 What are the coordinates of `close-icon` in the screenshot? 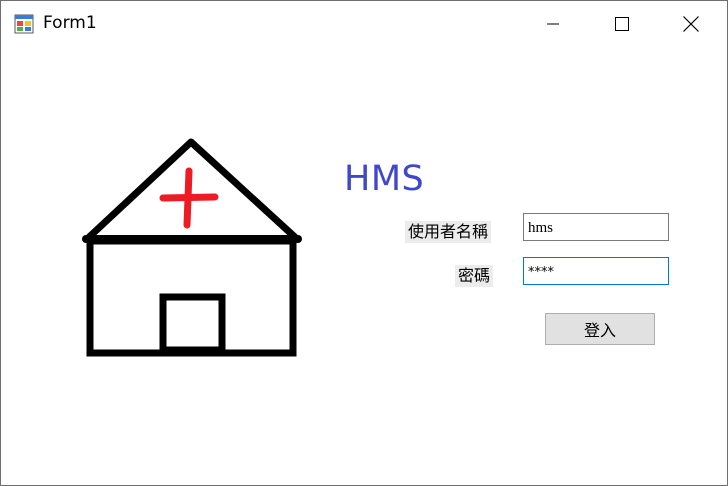 It's located at (690, 24).